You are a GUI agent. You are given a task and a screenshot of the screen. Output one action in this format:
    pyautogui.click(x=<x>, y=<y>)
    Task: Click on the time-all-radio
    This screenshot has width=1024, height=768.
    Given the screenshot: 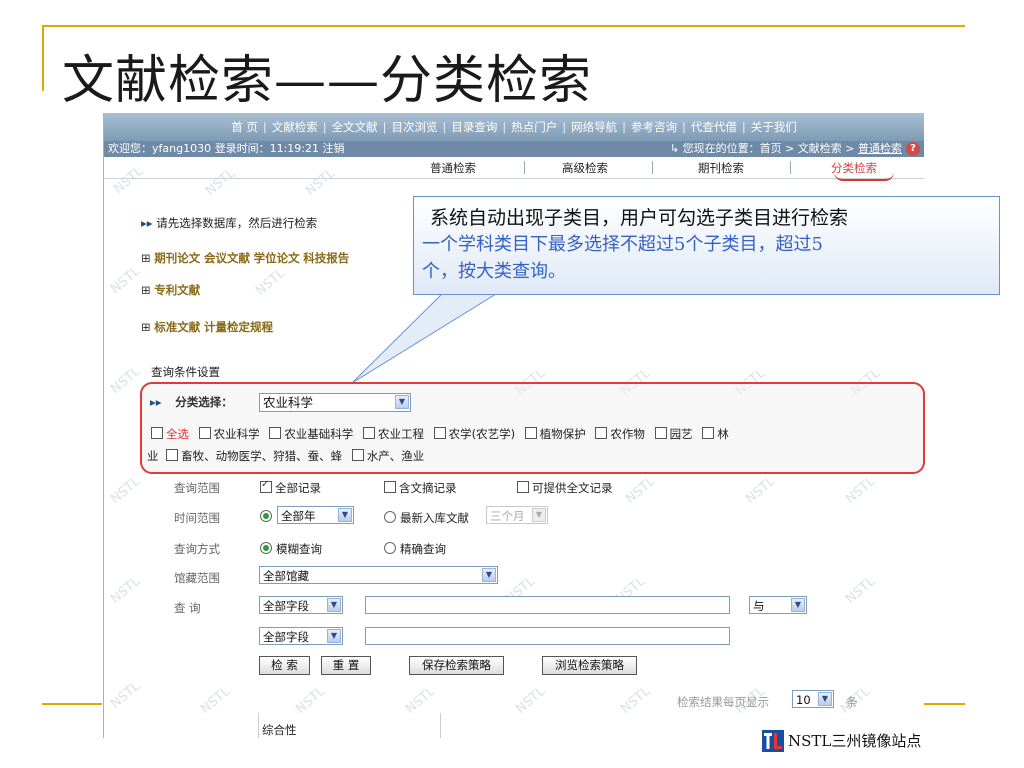 What is the action you would take?
    pyautogui.click(x=268, y=517)
    